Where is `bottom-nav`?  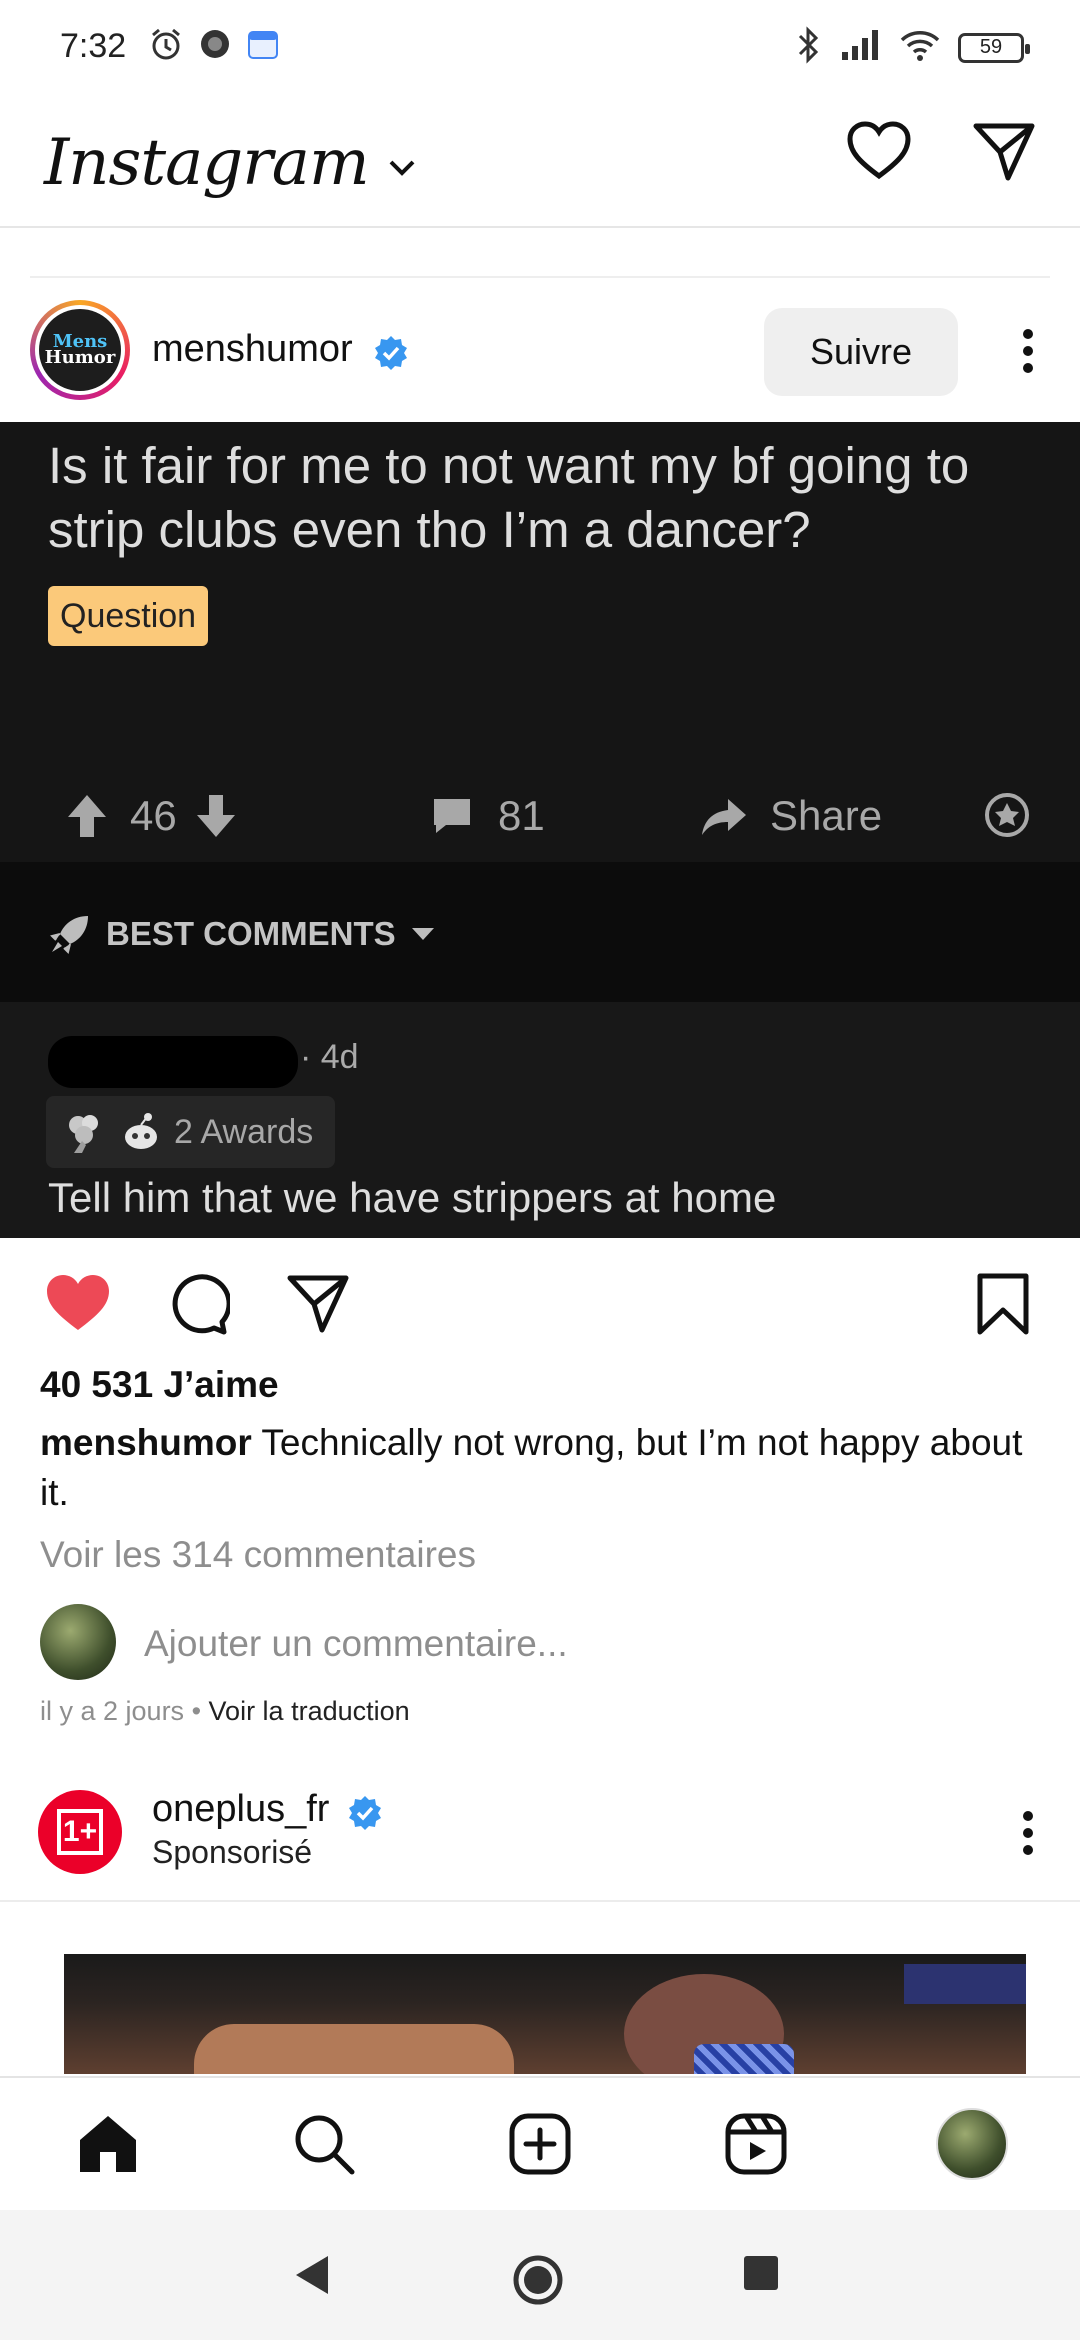
bottom-nav is located at coordinates (540, 2143).